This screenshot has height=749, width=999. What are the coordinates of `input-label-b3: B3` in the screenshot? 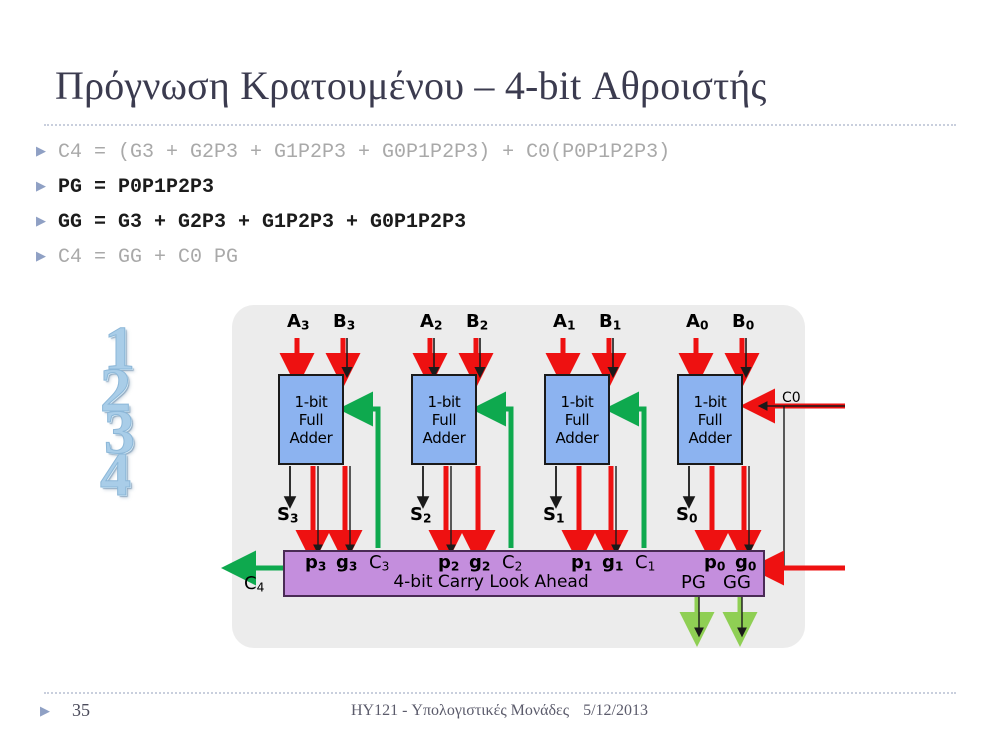 It's located at (344, 322).